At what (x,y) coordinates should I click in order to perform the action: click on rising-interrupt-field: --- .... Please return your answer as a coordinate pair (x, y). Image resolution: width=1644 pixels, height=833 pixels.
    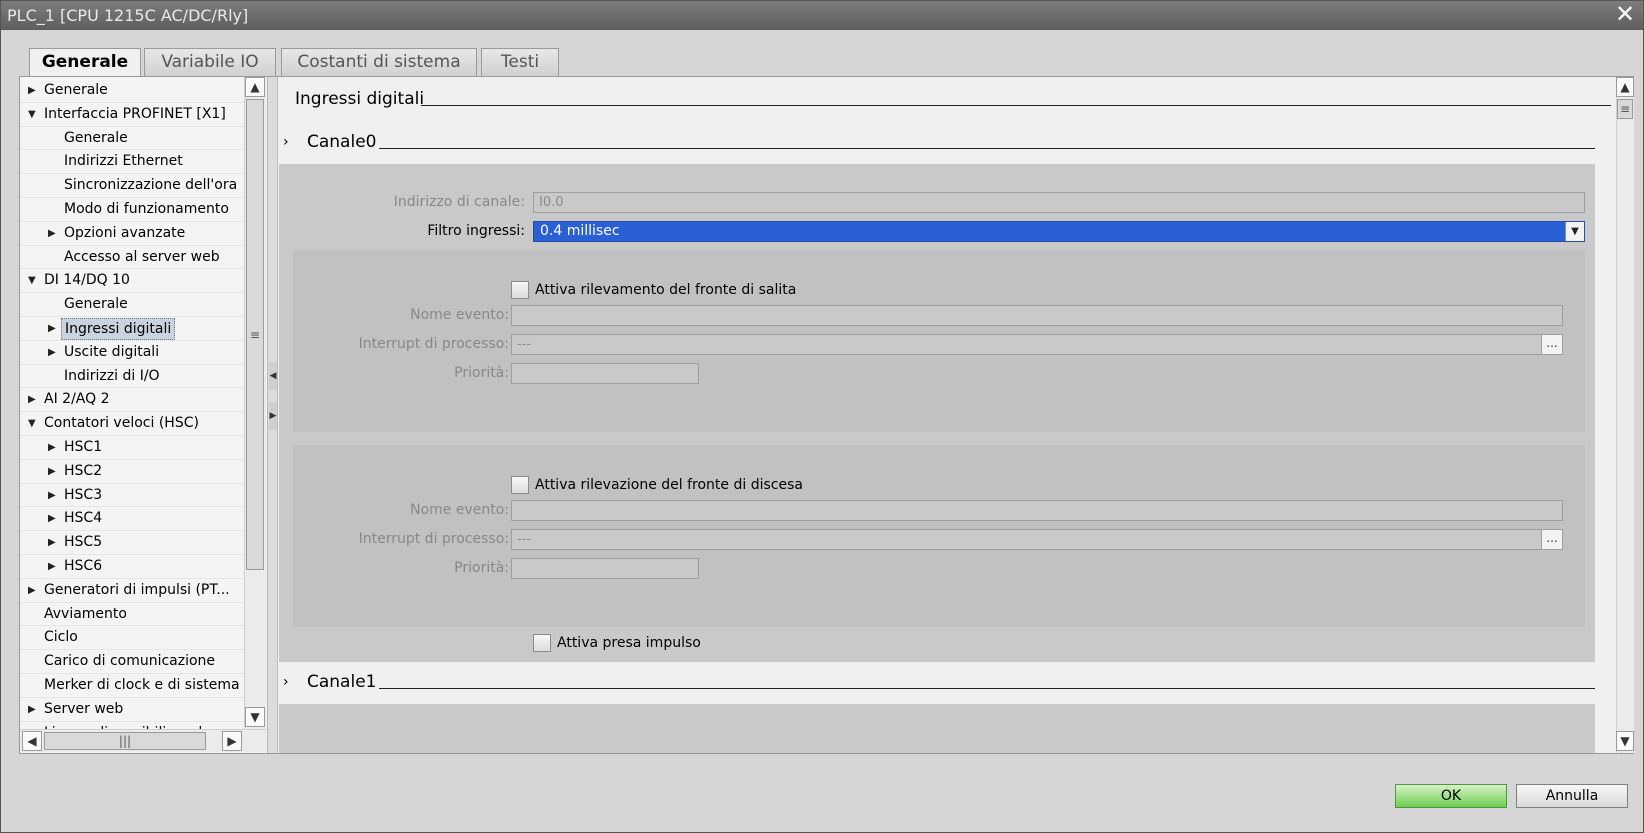
    Looking at the image, I should click on (1037, 344).